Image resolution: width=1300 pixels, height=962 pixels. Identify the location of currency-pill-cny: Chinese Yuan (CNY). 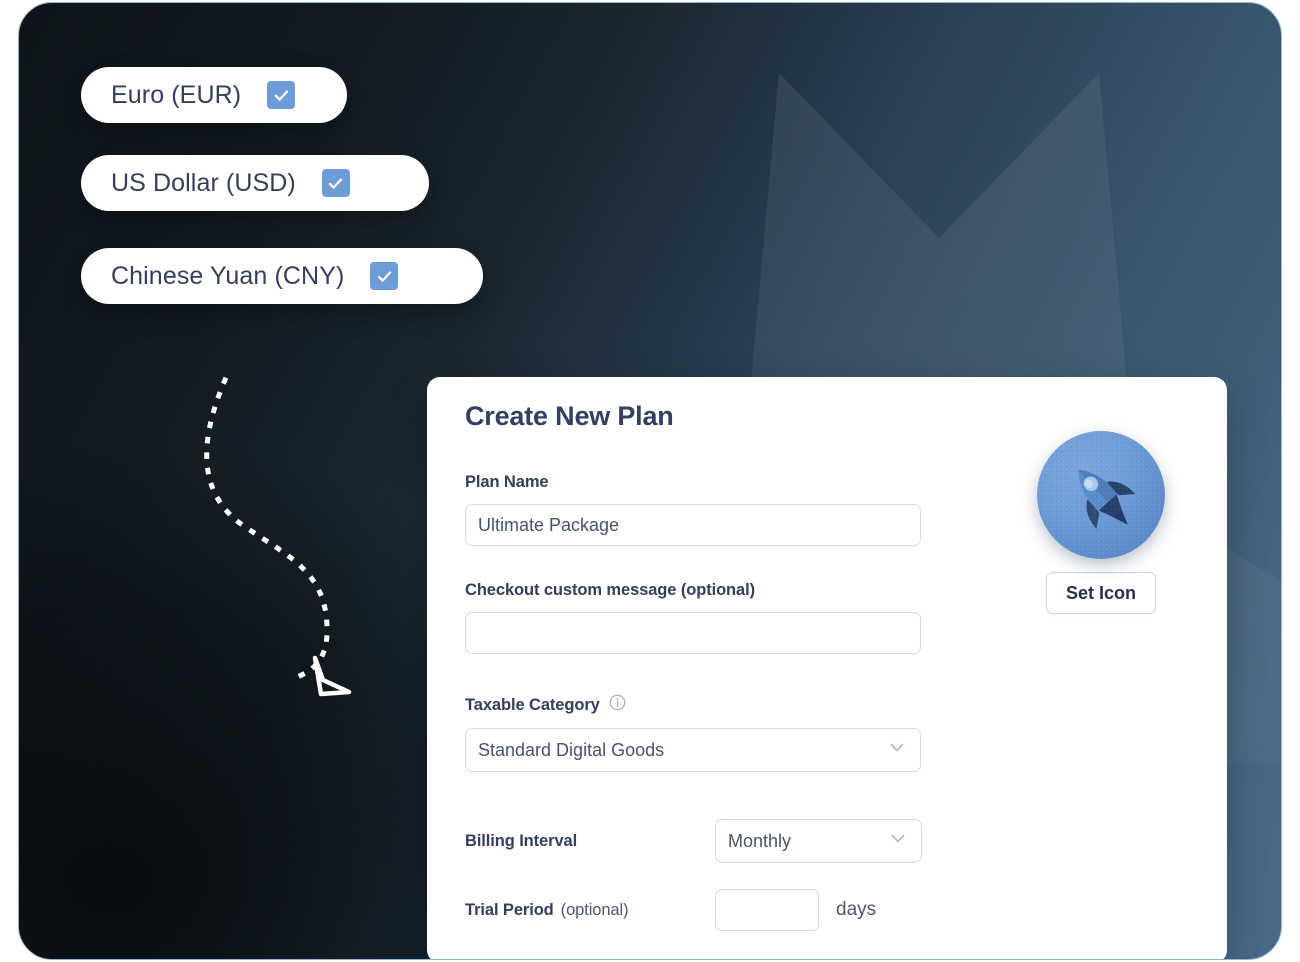
(282, 276).